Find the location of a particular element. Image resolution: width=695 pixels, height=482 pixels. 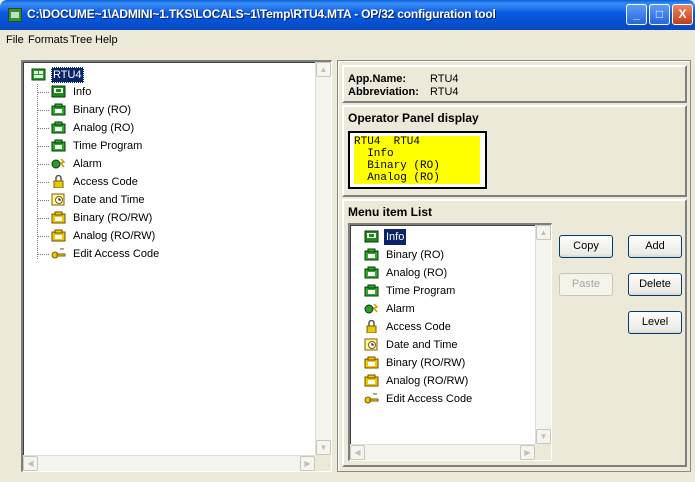

abbreviation-value: RTU4 is located at coordinates (444, 92).